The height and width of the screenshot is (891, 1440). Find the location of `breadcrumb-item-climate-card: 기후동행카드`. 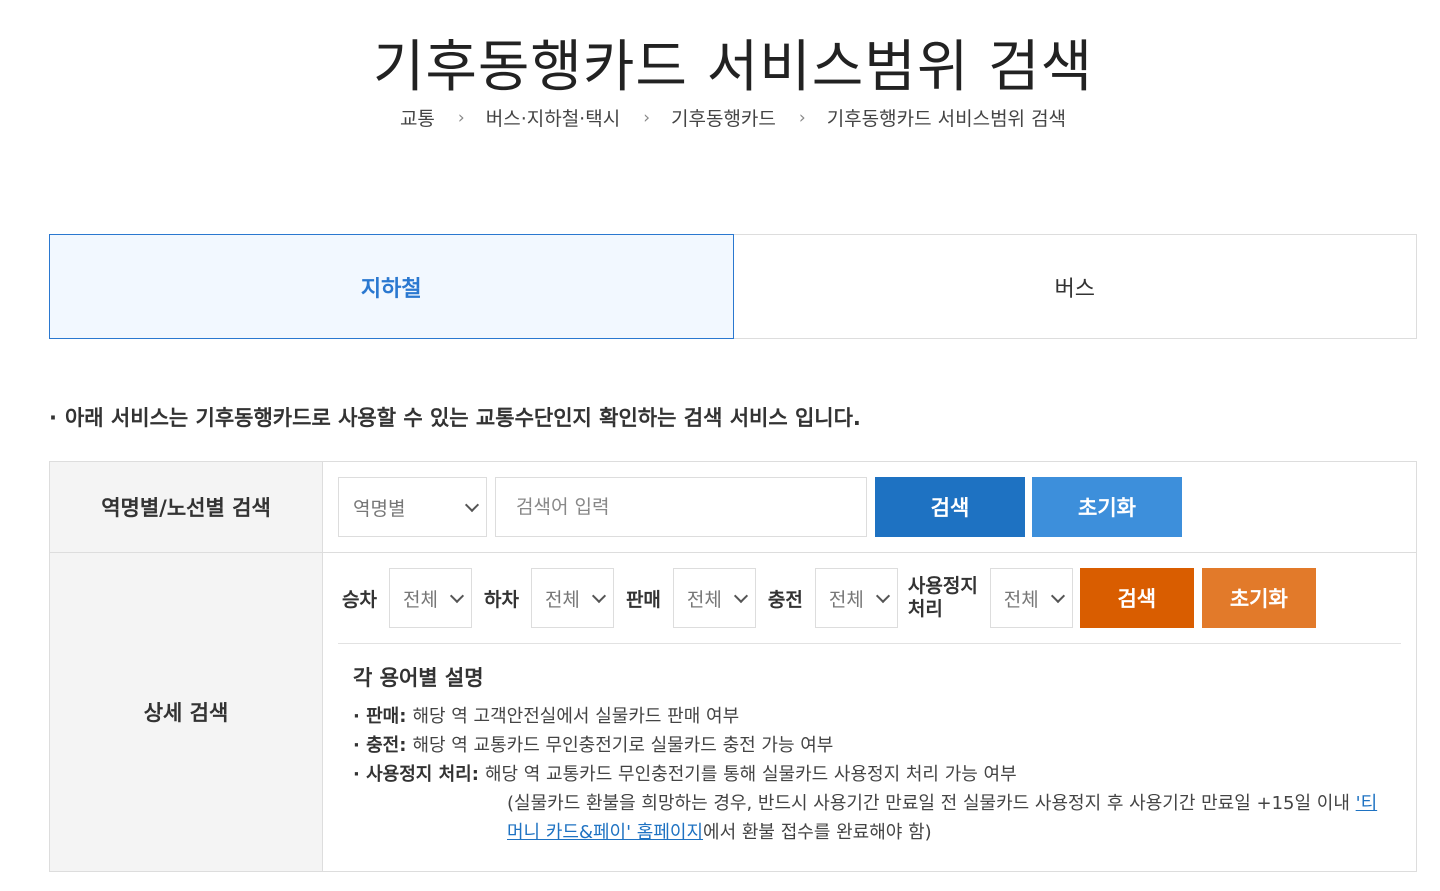

breadcrumb-item-climate-card: 기후동행카드 is located at coordinates (723, 117).